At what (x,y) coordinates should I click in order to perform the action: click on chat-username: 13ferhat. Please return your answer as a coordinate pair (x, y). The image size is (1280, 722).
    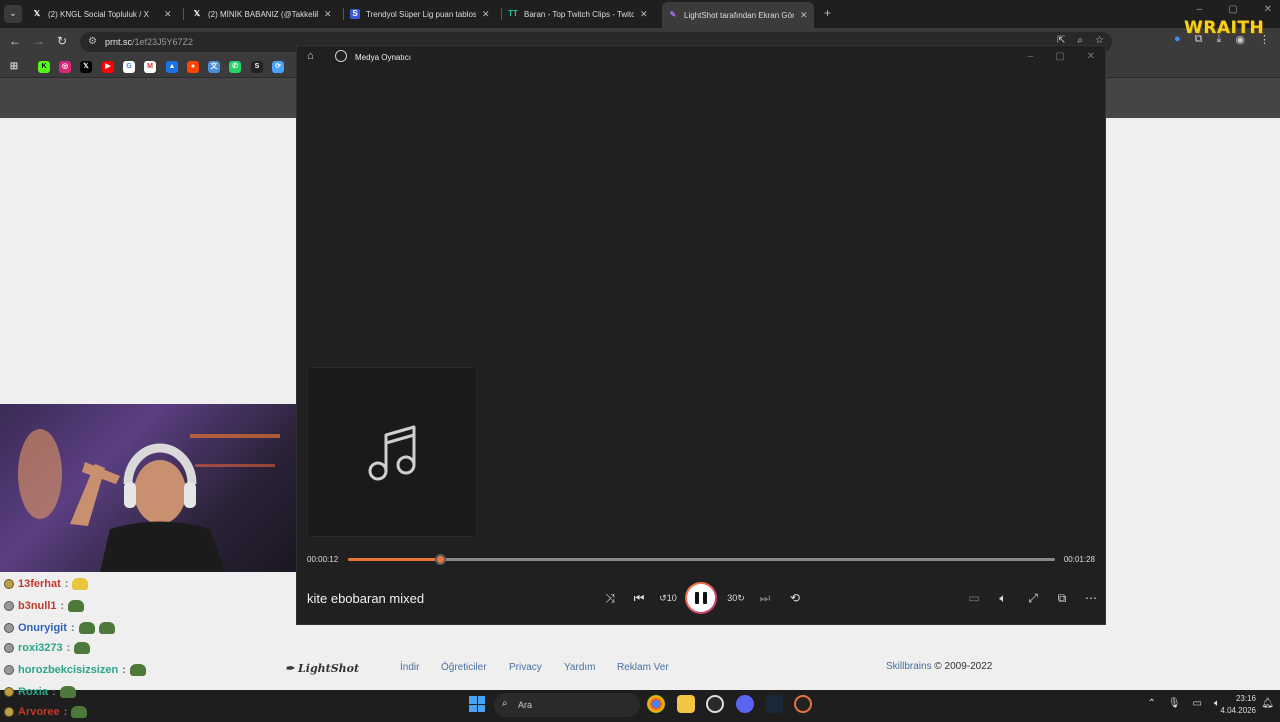
    Looking at the image, I should click on (39, 584).